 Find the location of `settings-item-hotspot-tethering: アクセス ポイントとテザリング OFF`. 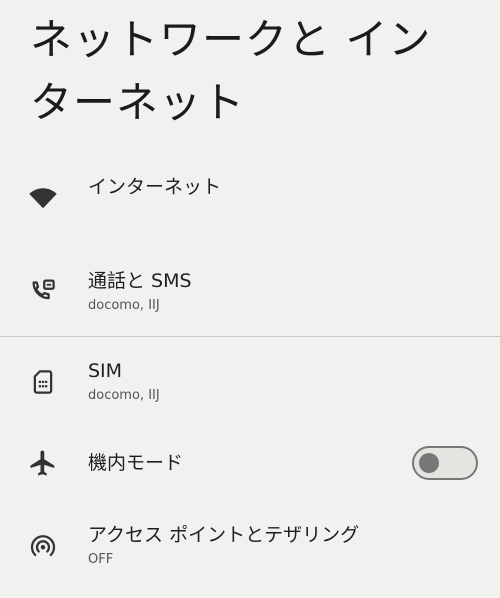

settings-item-hotspot-tethering: アクセス ポイントとテザリング OFF is located at coordinates (250, 548).